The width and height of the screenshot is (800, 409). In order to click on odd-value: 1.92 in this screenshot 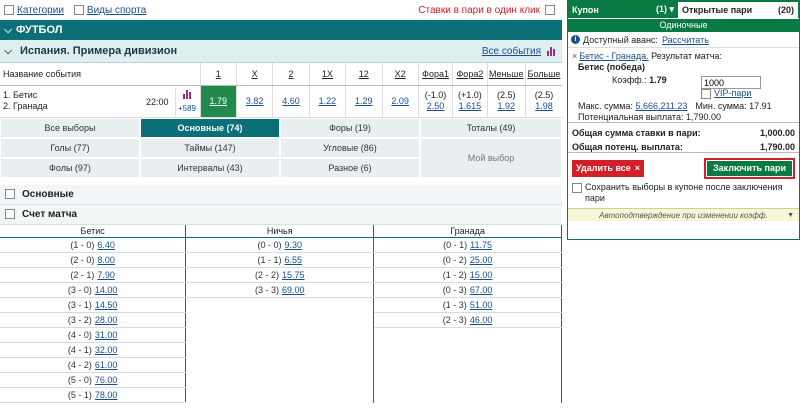, I will do `click(507, 106)`.